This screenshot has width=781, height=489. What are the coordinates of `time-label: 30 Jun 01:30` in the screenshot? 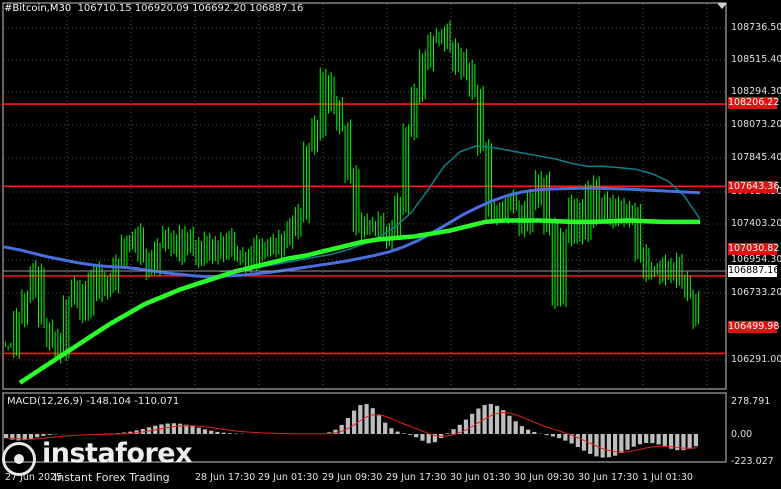 It's located at (480, 477).